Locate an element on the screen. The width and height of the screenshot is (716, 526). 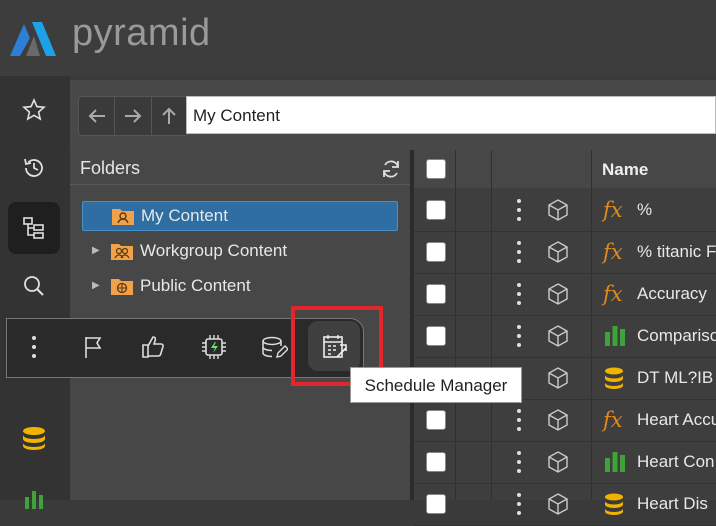
process-button is located at coordinates (214, 347).